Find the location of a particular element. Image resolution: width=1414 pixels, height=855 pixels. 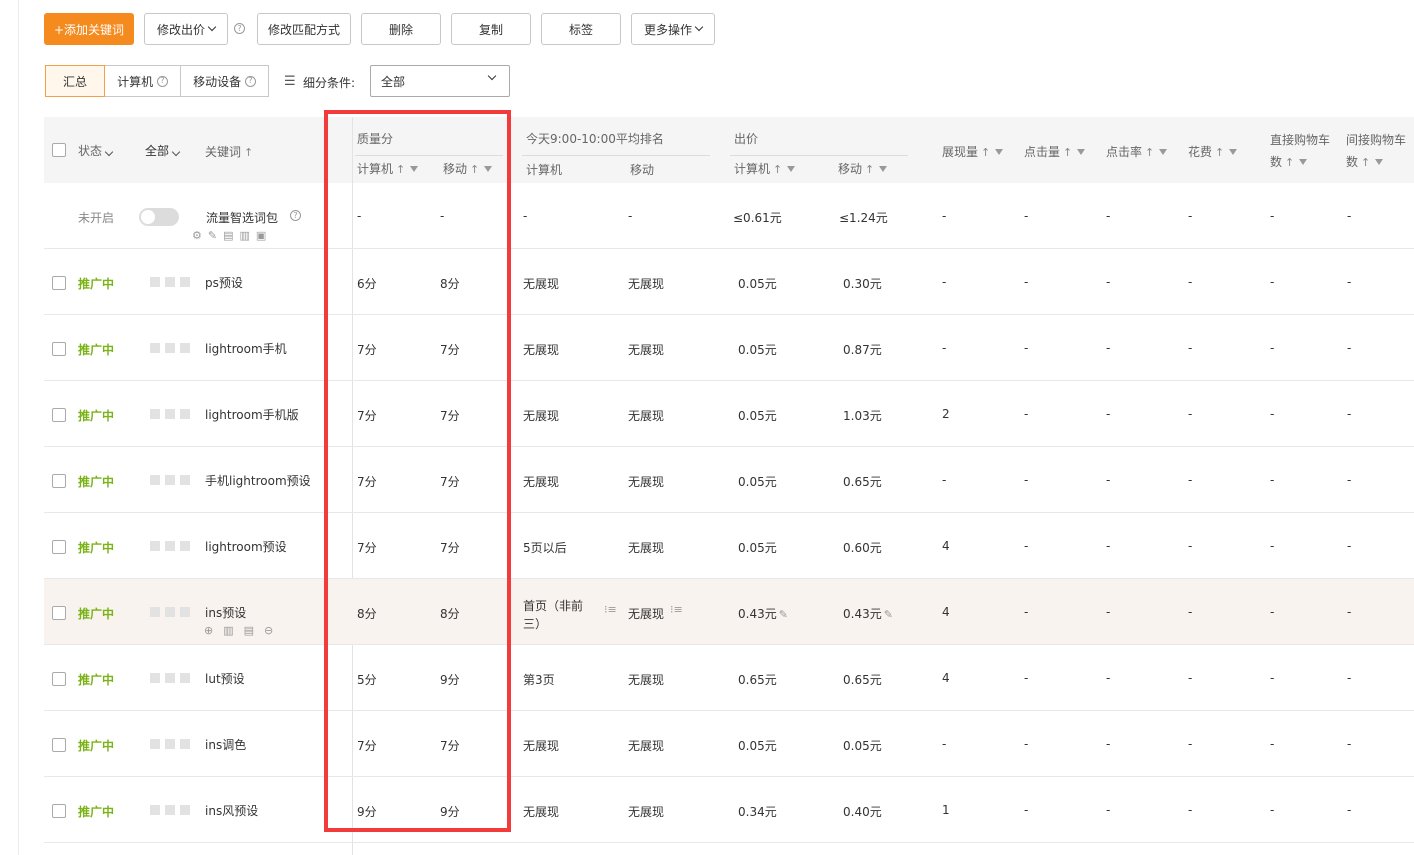

zoom-icon: ⊖ is located at coordinates (268, 630).